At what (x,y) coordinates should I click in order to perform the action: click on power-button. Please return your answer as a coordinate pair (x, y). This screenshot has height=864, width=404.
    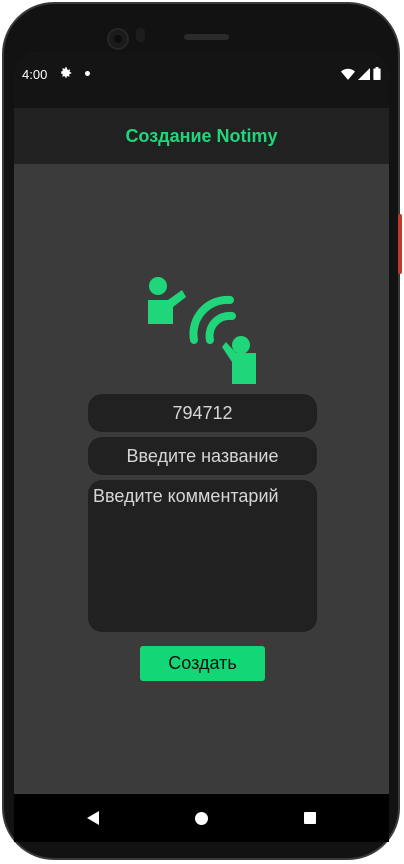
    Looking at the image, I should click on (400, 244).